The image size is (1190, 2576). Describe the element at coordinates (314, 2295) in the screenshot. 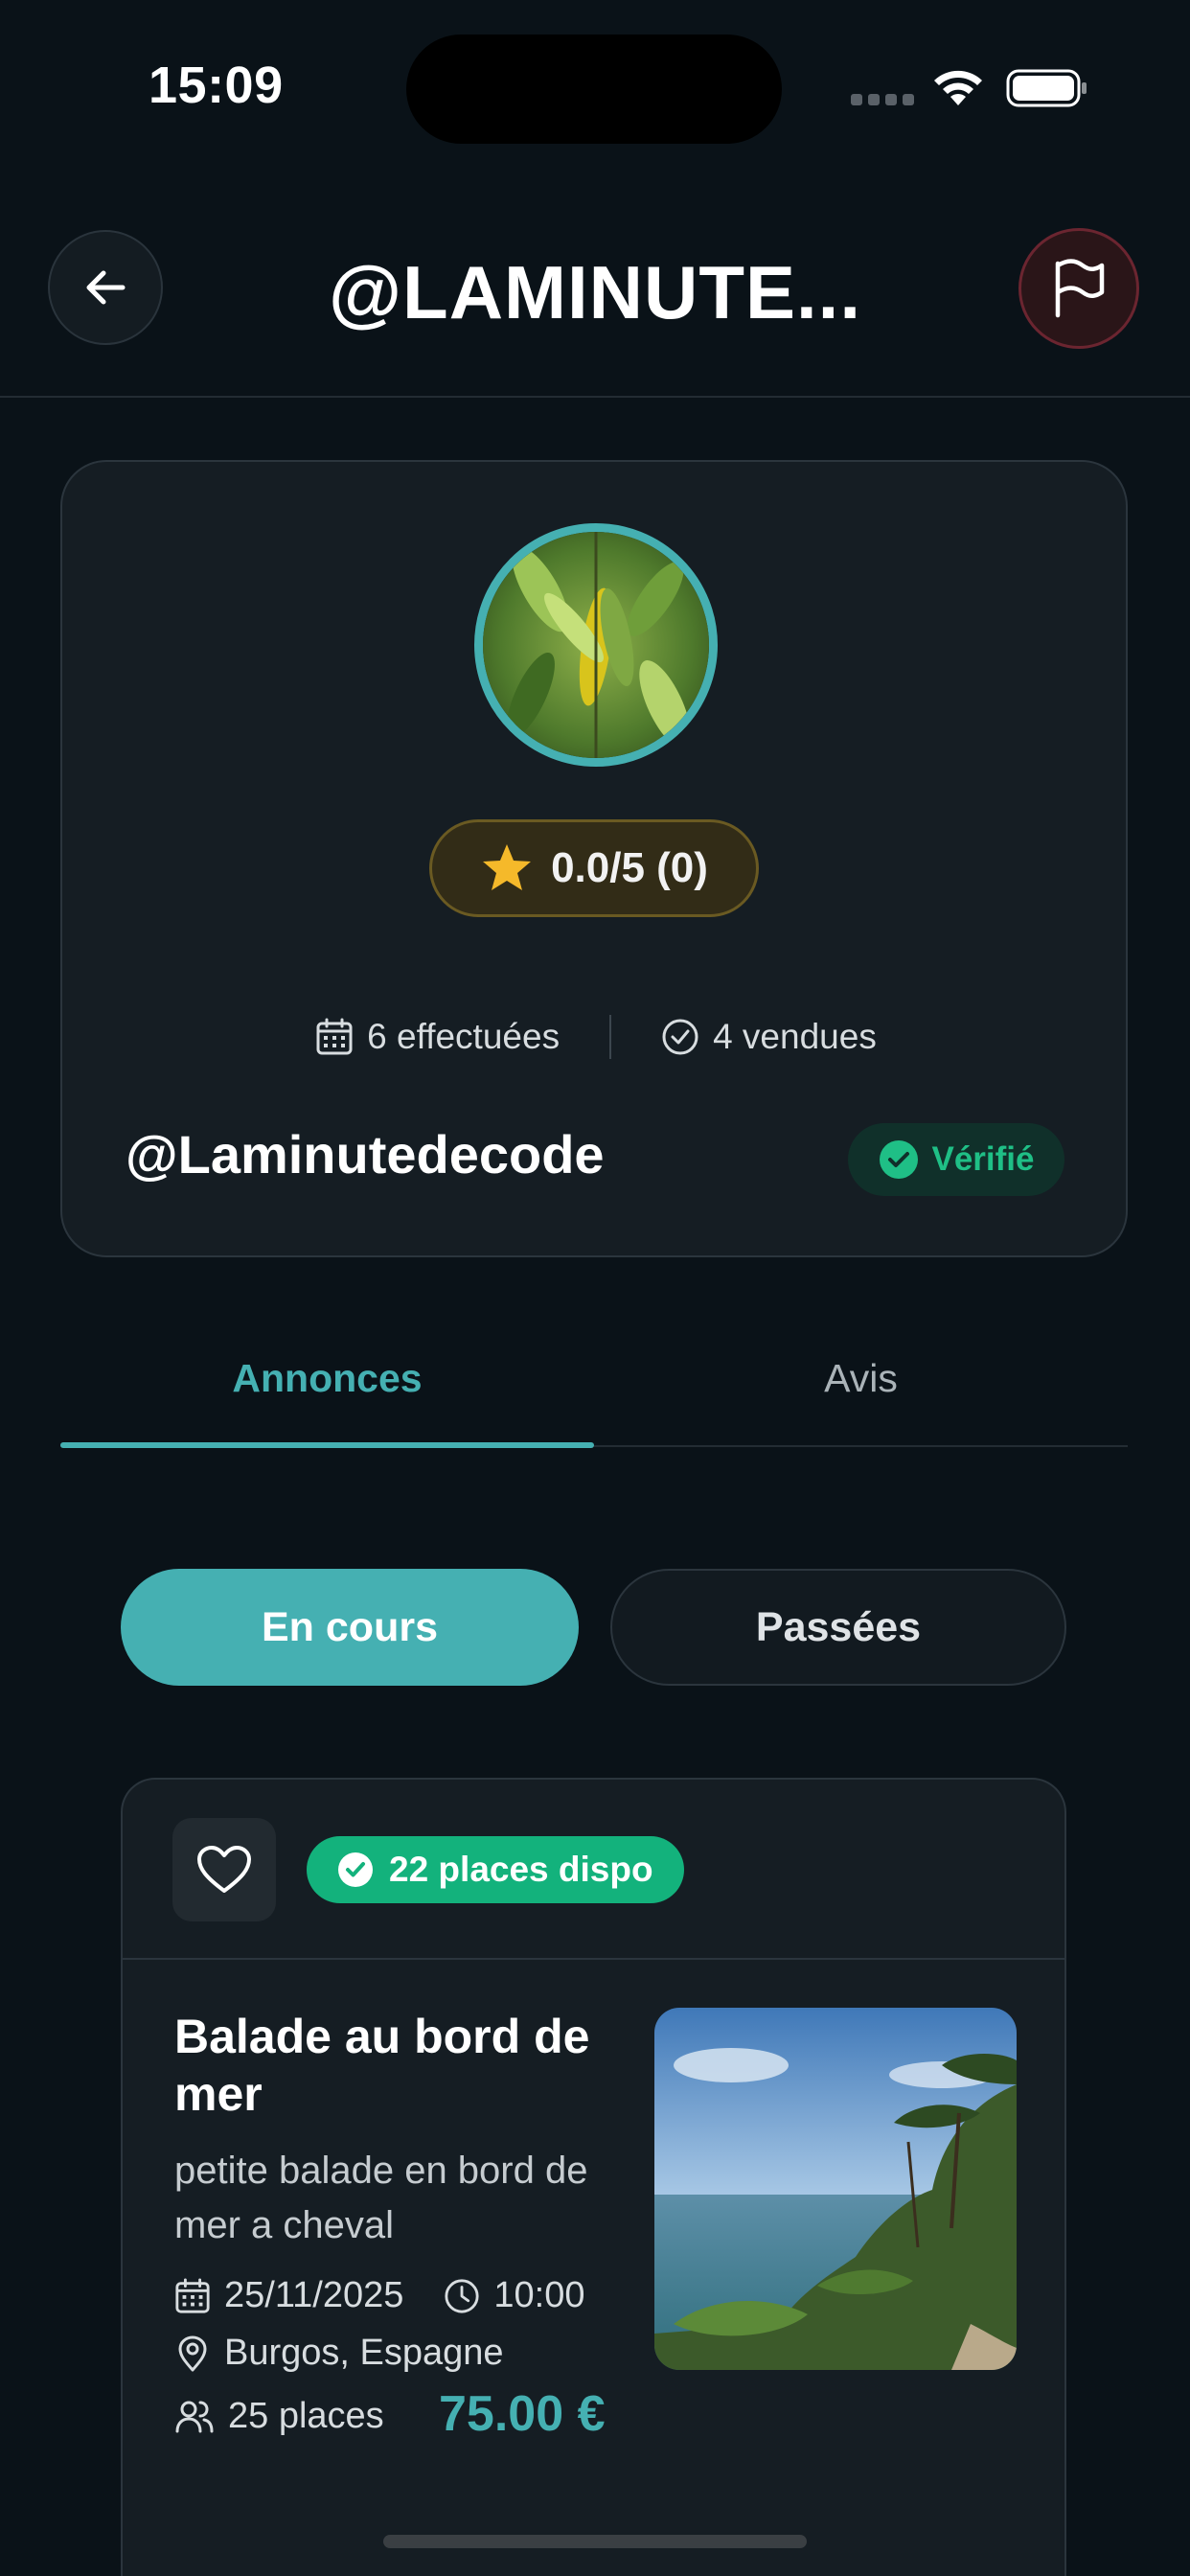

I see `listing-date: 25/11/2025` at that location.